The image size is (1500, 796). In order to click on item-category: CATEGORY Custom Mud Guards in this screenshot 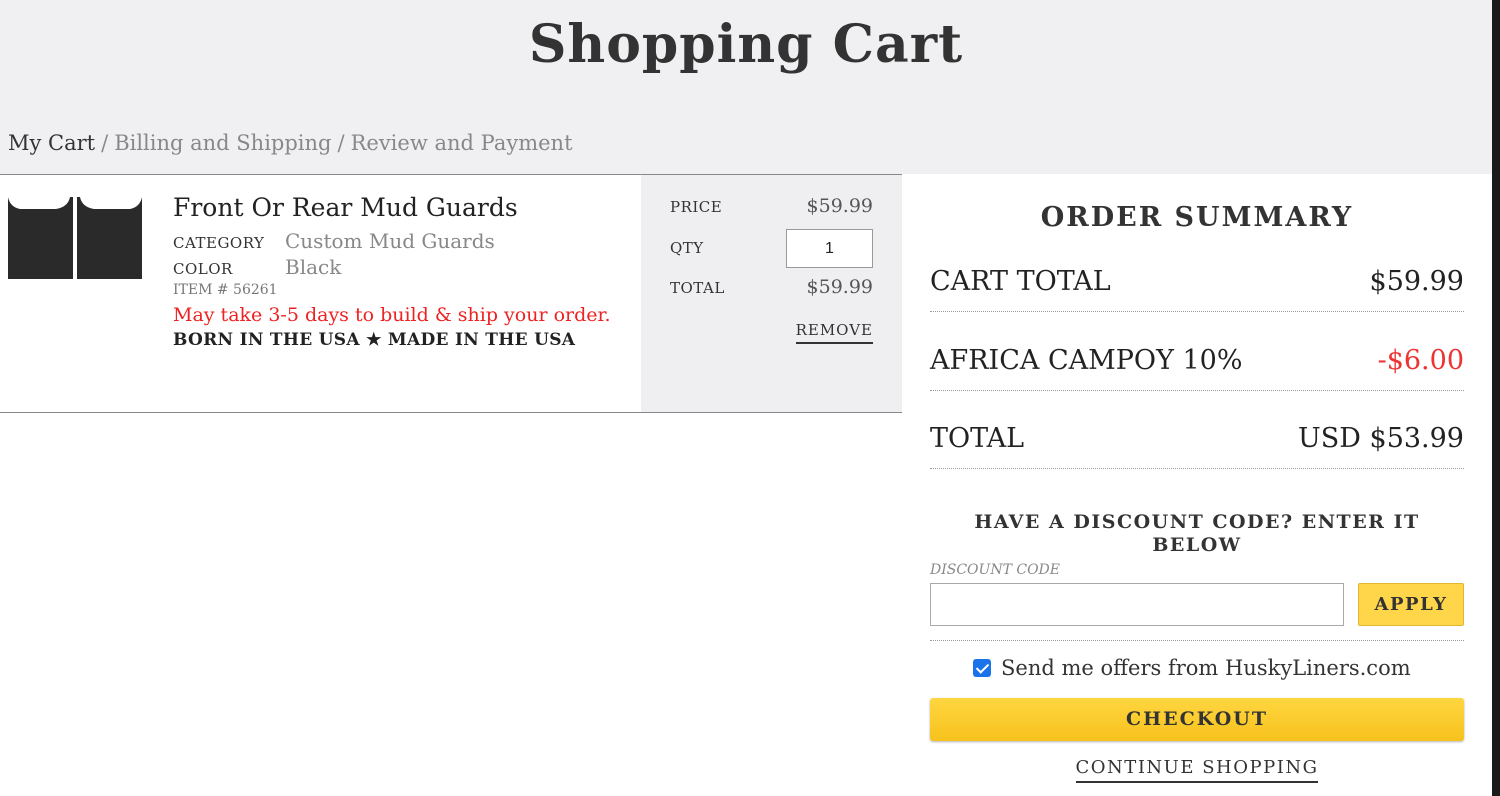, I will do `click(398, 241)`.